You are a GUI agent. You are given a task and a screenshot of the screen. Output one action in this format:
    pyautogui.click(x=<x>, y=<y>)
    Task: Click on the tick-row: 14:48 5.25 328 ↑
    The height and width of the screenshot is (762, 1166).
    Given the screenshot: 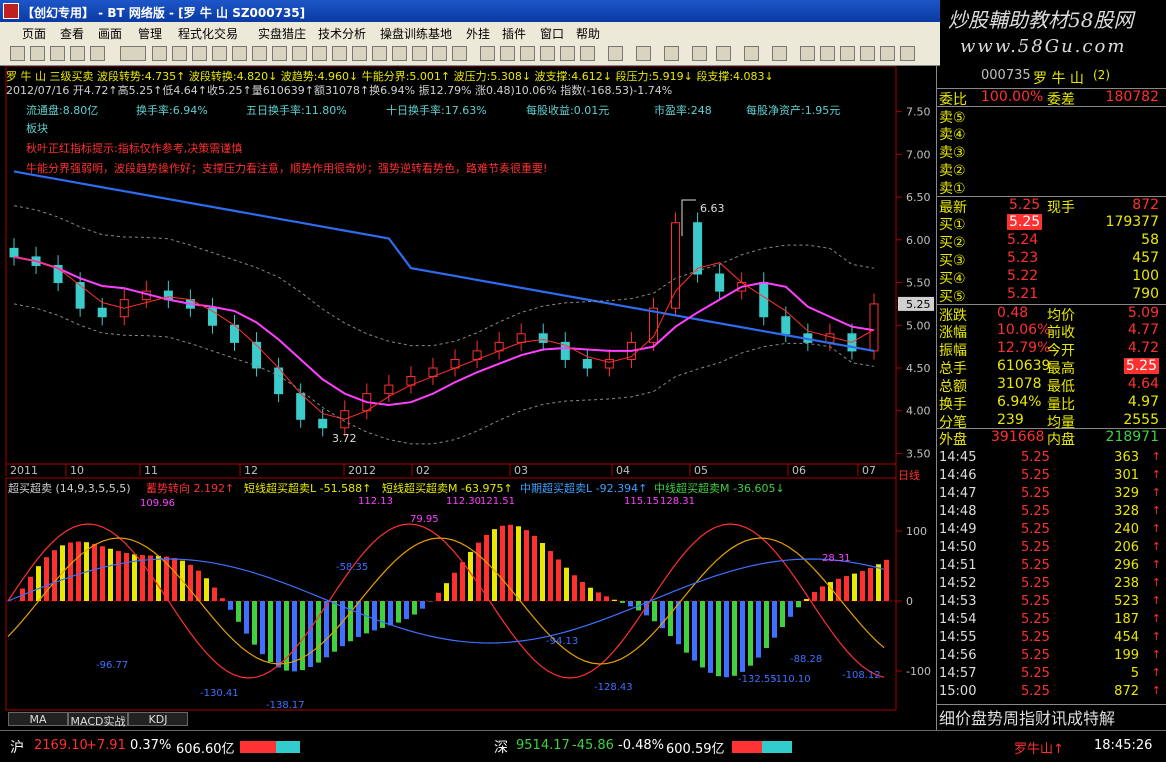 What is the action you would take?
    pyautogui.click(x=1051, y=513)
    